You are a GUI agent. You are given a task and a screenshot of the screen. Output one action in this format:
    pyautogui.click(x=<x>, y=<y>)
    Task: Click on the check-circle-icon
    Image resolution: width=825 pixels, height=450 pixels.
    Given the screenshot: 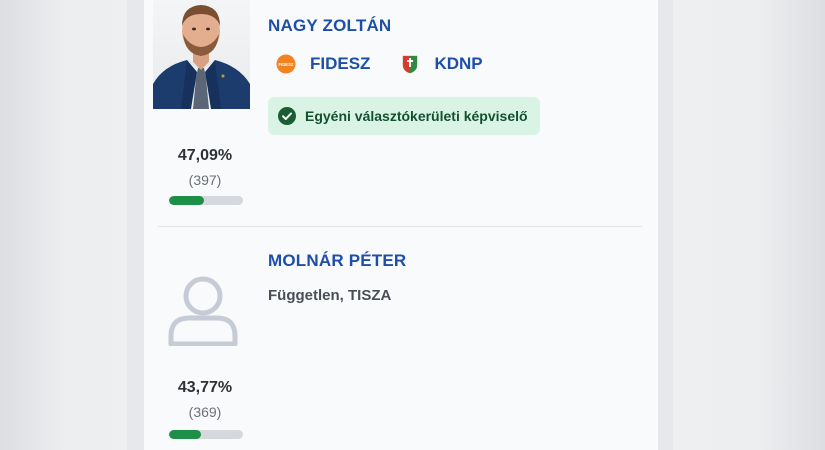 What is the action you would take?
    pyautogui.click(x=287, y=116)
    